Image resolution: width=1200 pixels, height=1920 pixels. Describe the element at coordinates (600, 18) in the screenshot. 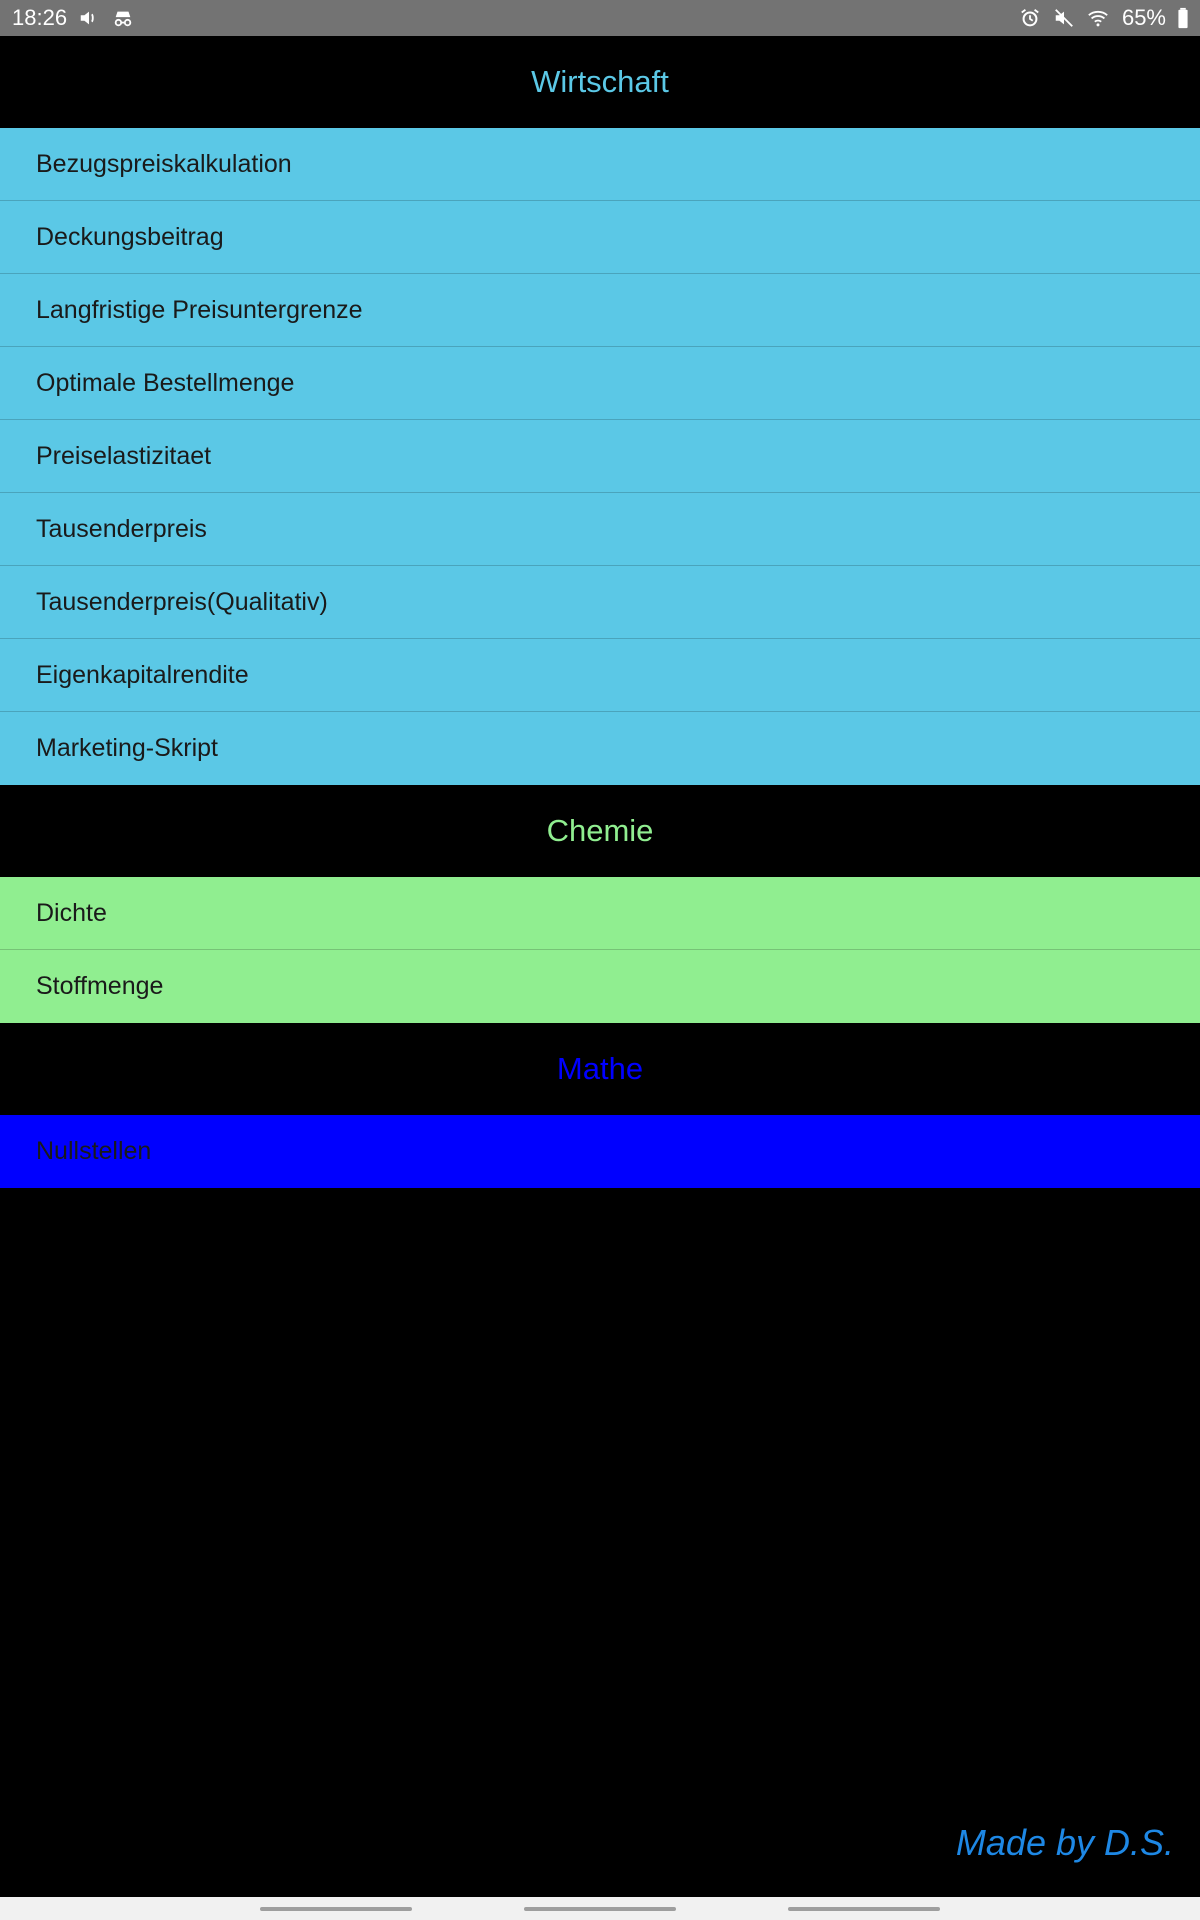

I see `status-bar: 18:26 65%` at that location.